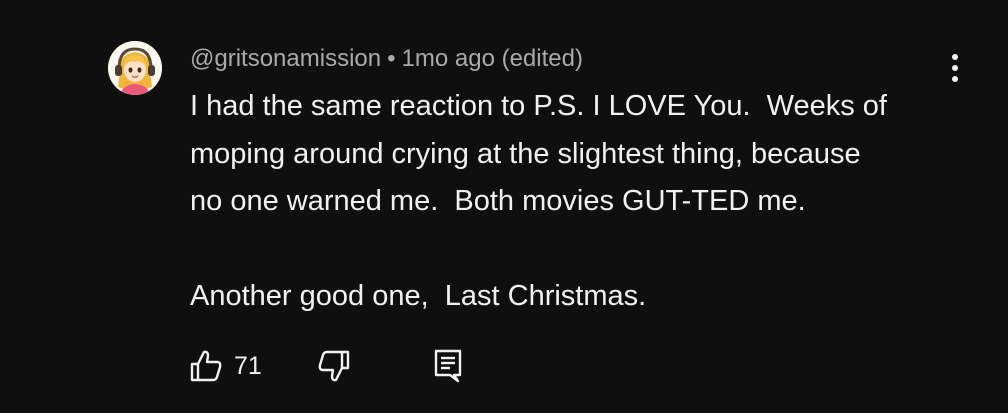 The width and height of the screenshot is (1008, 413). I want to click on three-dots-vertical-icon, so click(955, 57).